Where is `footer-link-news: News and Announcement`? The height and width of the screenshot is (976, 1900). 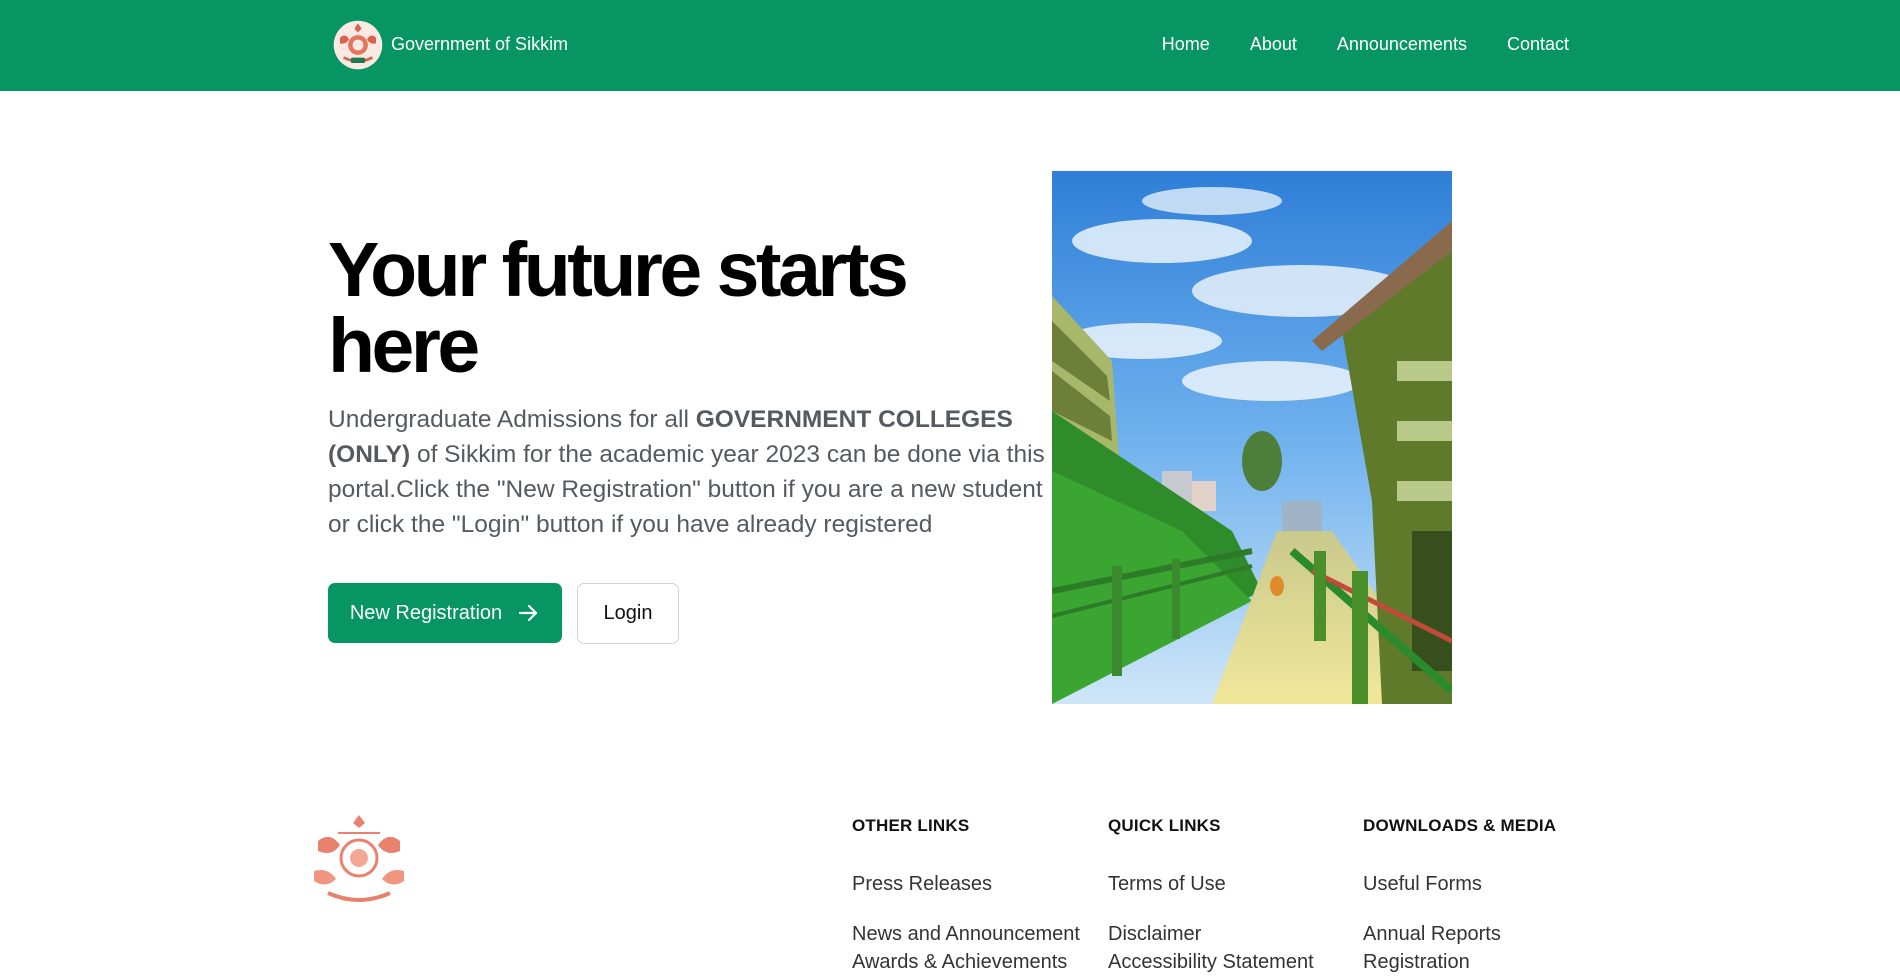
footer-link-news: News and Announcement is located at coordinates (972, 934).